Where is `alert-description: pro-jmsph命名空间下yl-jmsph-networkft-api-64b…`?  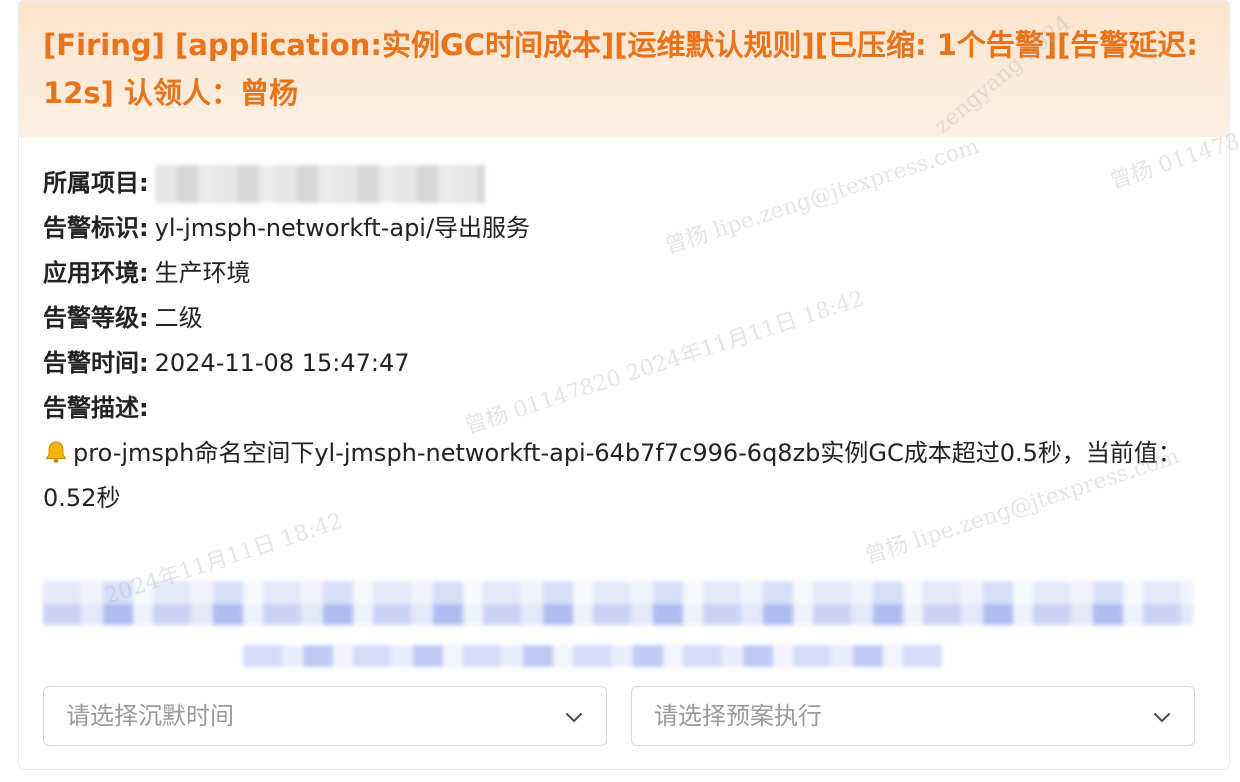 alert-description: pro-jmsph命名空间下yl-jmsph-networkft-api-64b… is located at coordinates (623, 476).